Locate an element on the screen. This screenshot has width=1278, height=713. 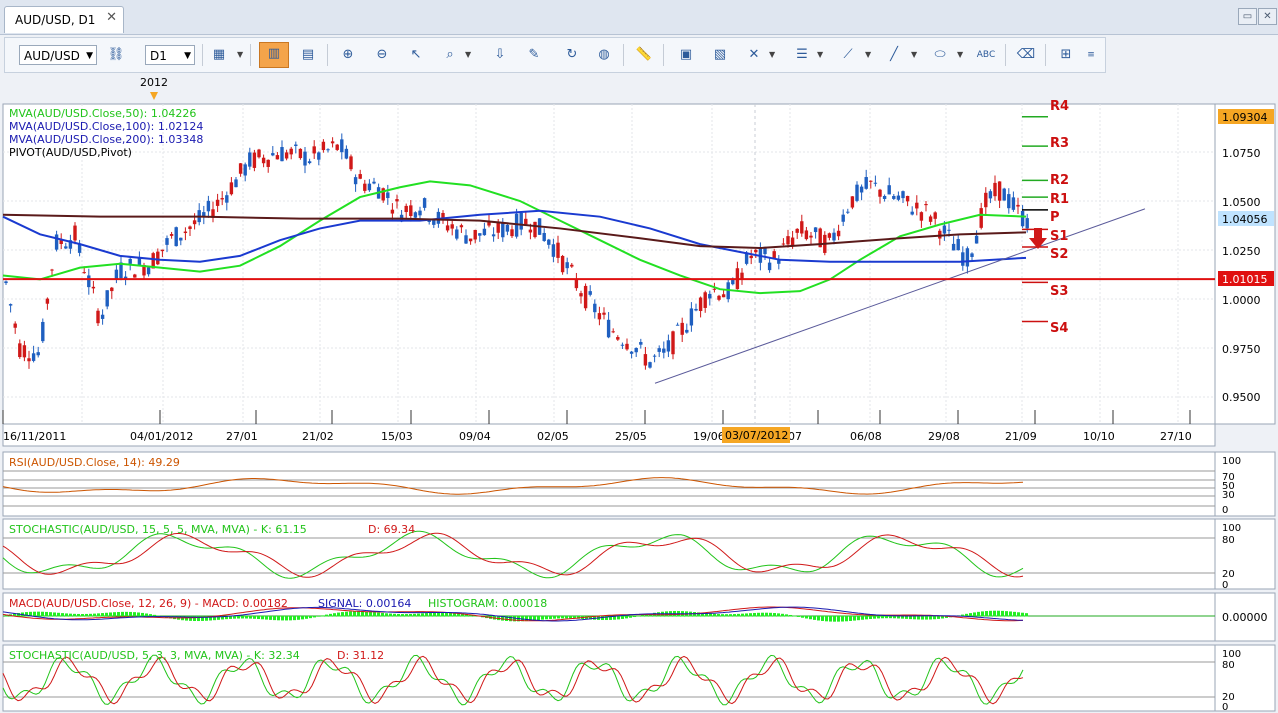
pivot-label: R1 is located at coordinates (1059, 199).